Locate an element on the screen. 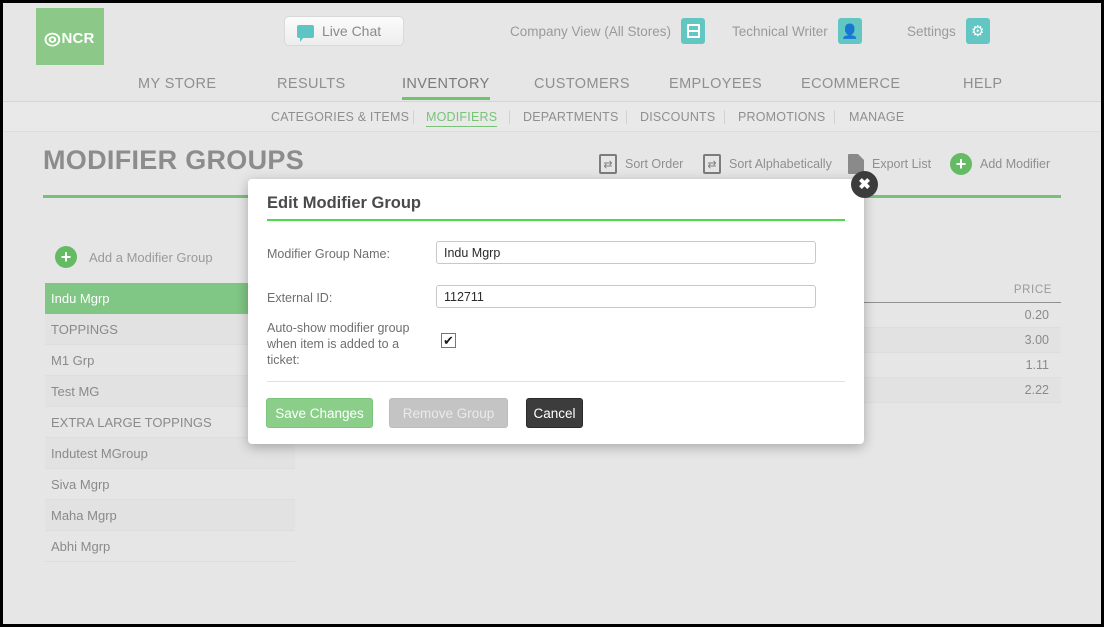 The image size is (1104, 627). user-account-control: Technical Writer 👤 is located at coordinates (797, 31).